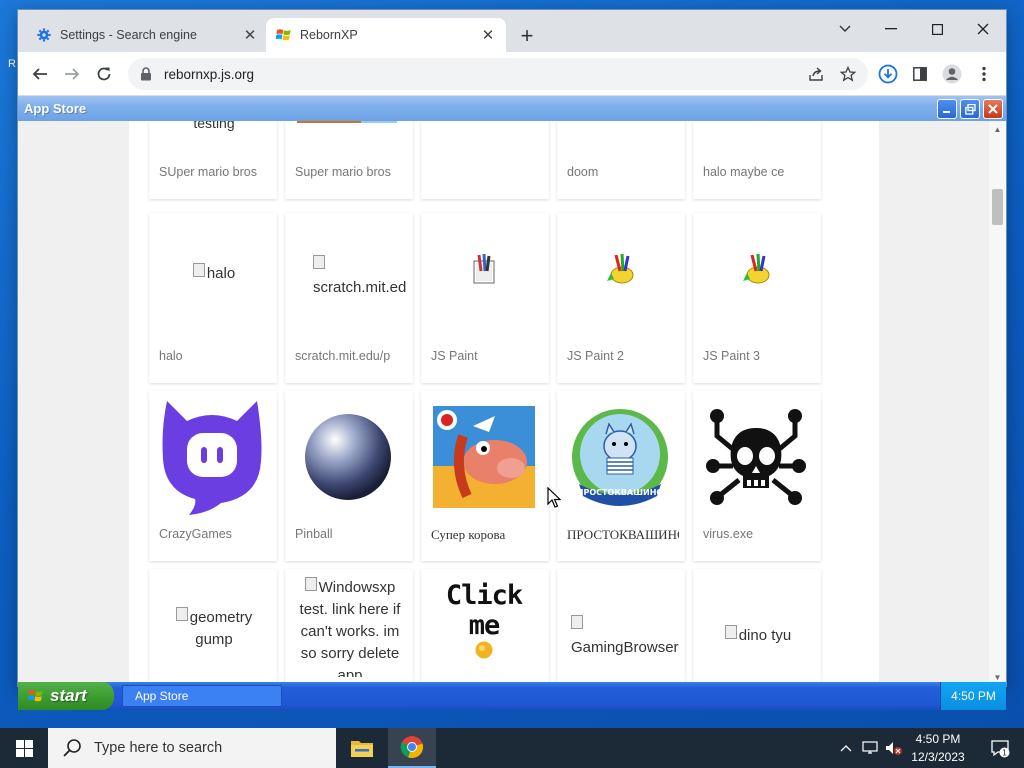 This screenshot has height=768, width=1024. Describe the element at coordinates (348, 457) in the screenshot. I see `pinball-ball-icon` at that location.